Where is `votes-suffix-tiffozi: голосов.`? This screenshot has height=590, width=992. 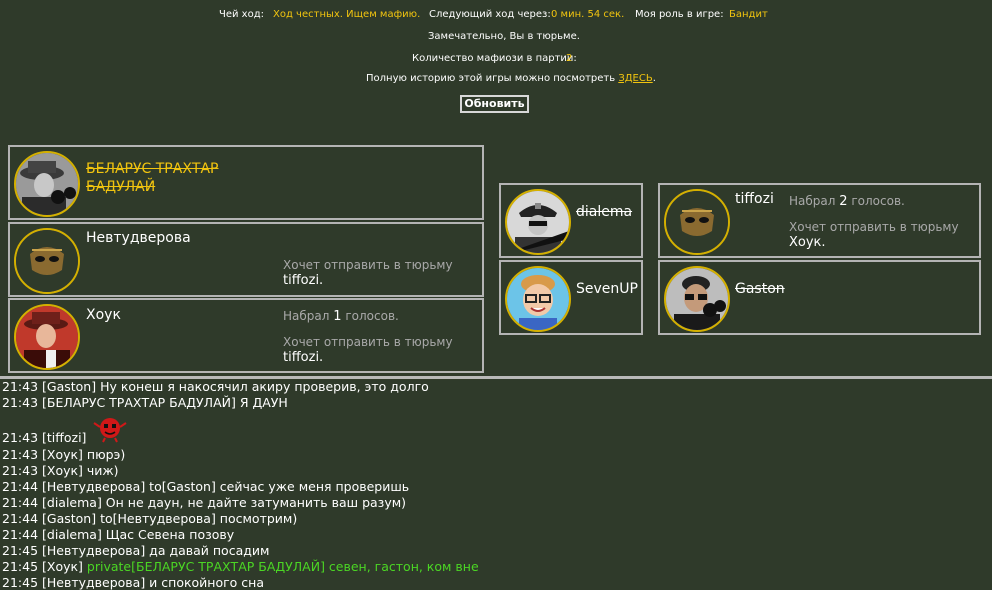 votes-suffix-tiffozi: голосов. is located at coordinates (878, 201).